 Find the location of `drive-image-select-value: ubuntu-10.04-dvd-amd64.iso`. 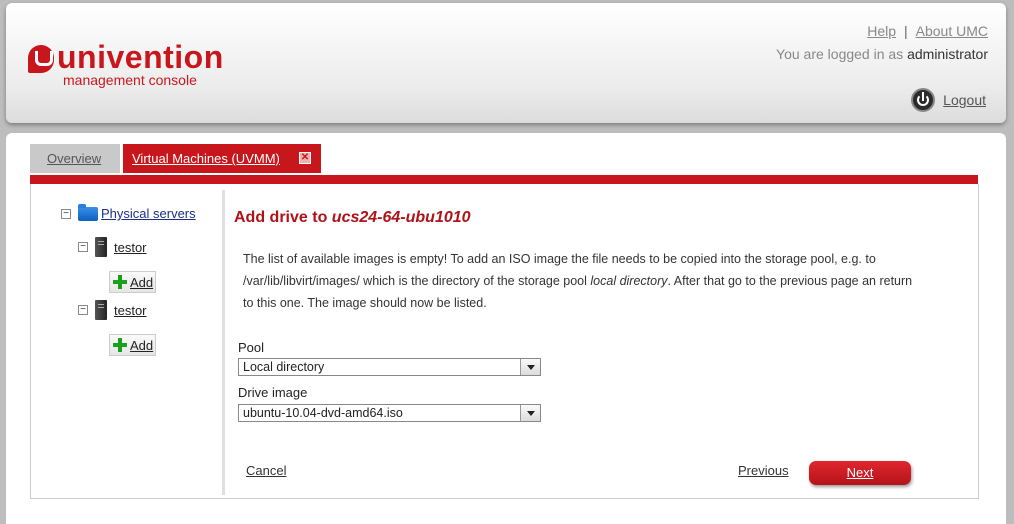

drive-image-select-value: ubuntu-10.04-dvd-amd64.iso is located at coordinates (323, 413).